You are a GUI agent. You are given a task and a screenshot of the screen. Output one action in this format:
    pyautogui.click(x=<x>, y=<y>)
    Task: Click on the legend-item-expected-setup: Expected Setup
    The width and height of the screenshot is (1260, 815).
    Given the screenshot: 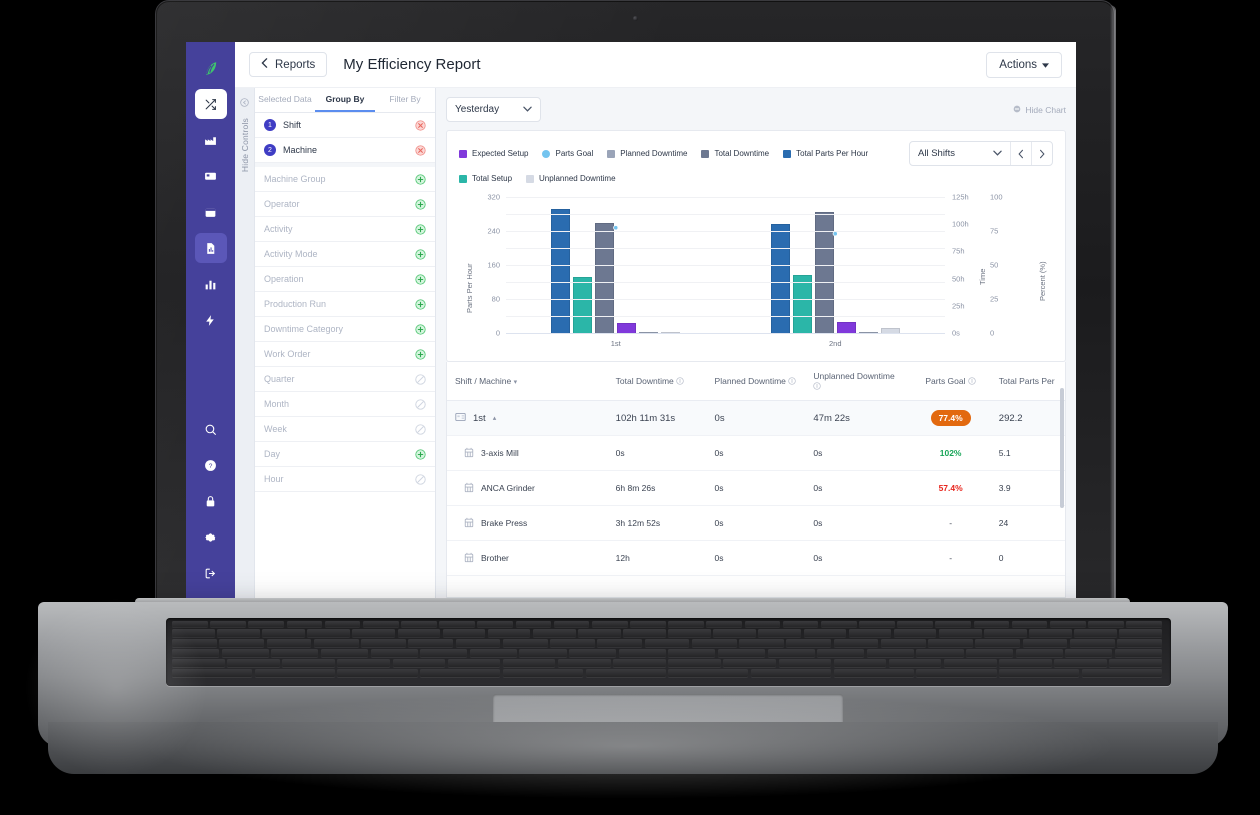 What is the action you would take?
    pyautogui.click(x=493, y=153)
    